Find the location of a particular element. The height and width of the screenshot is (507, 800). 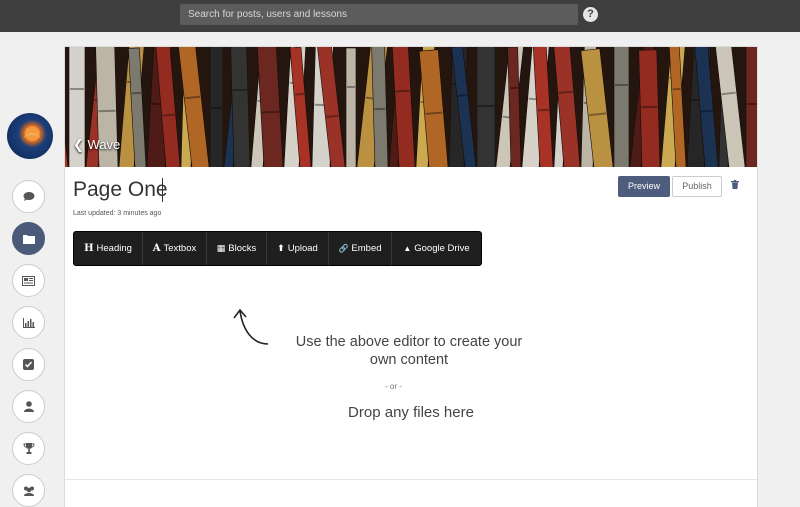

heading-button: H Heading is located at coordinates (108, 248).